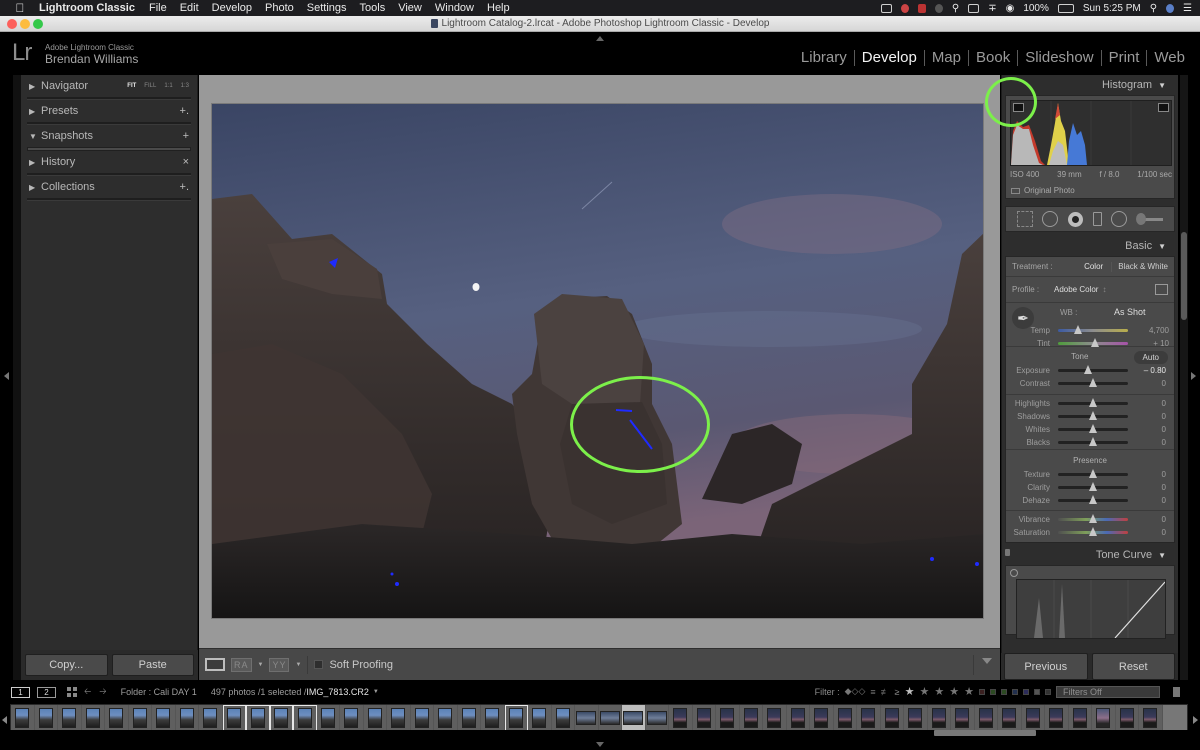  I want to click on whites-slider-thumb, so click(1093, 428).